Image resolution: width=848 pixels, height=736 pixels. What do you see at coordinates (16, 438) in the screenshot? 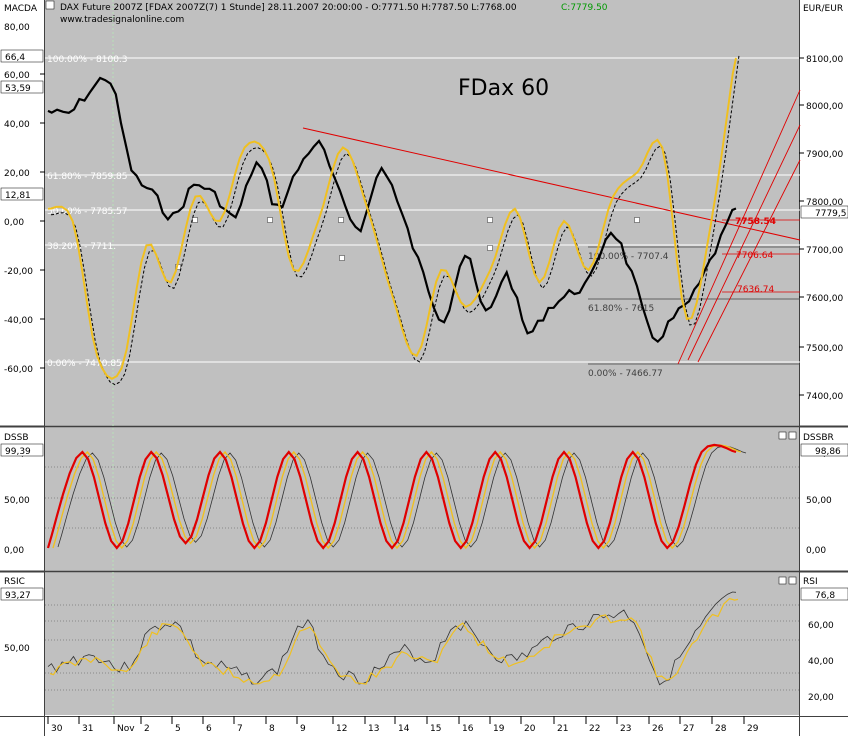
I see `dssb-label: DSSB` at bounding box center [16, 438].